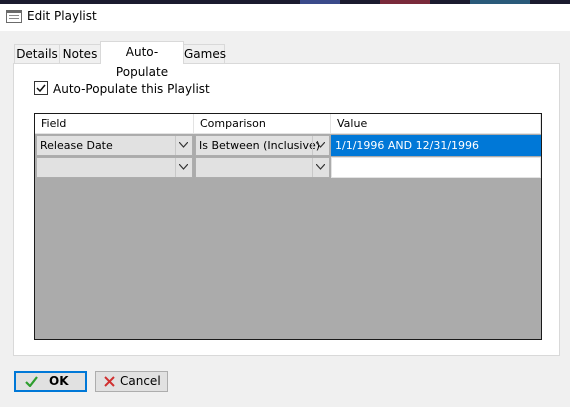 This screenshot has width=570, height=407. I want to click on comparison-value-row-1: Is Between (Inclusive), so click(260, 145).